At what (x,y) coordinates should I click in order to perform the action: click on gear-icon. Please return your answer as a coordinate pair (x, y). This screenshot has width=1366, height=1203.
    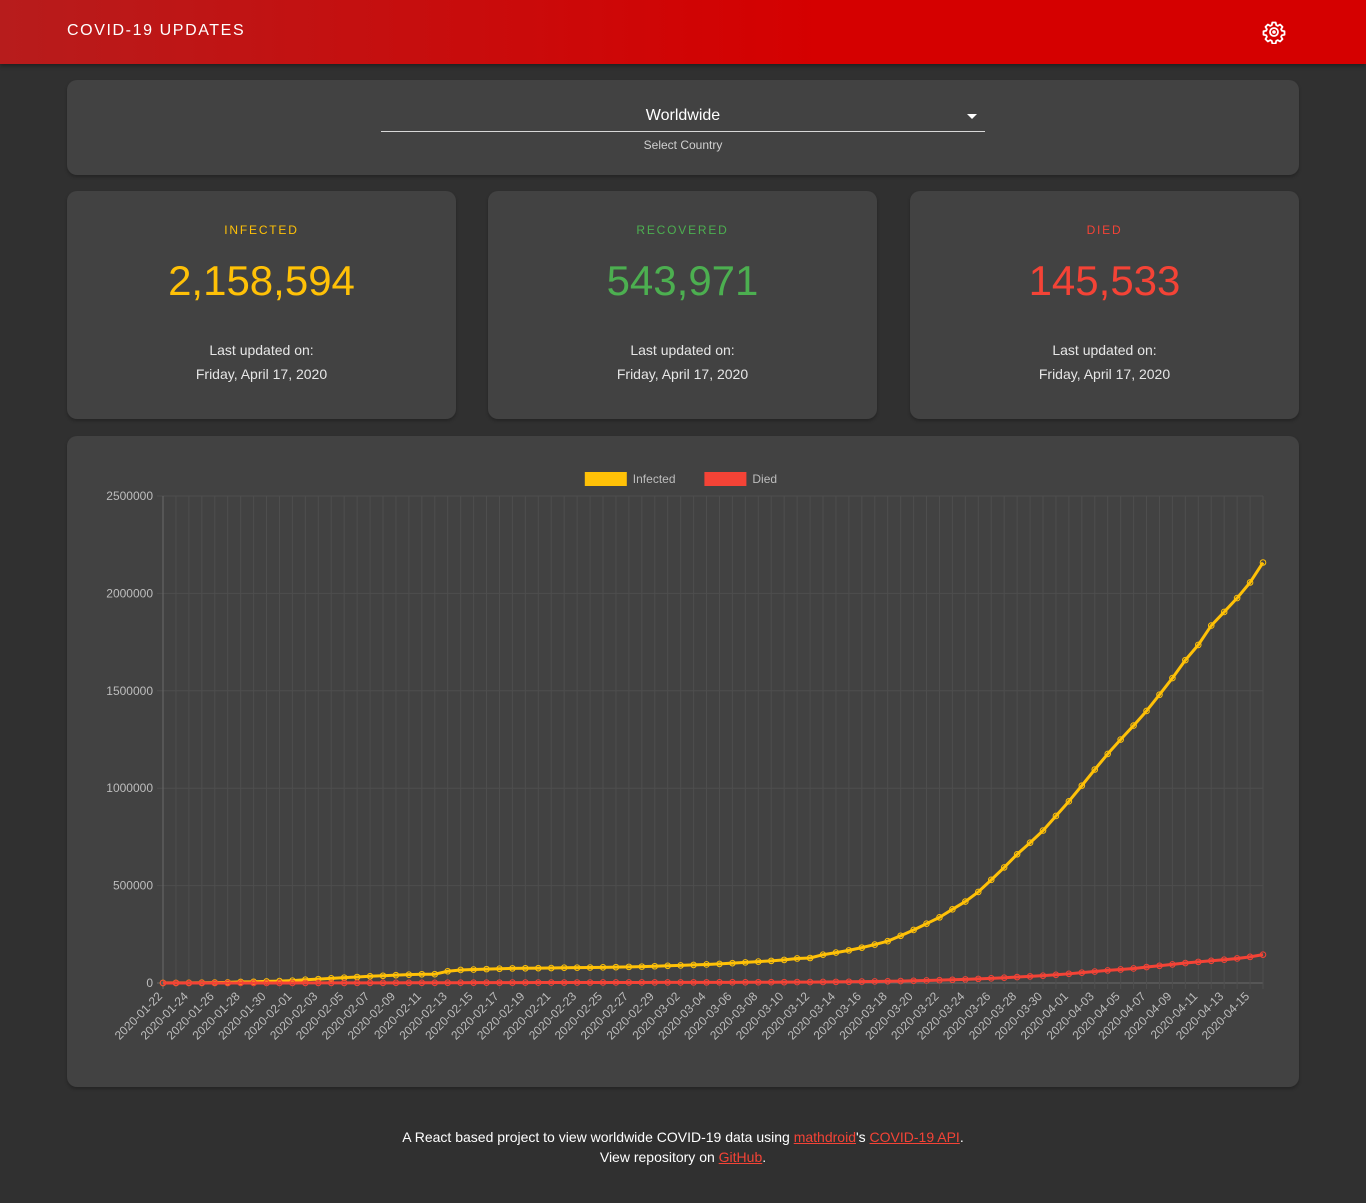
    Looking at the image, I should click on (1274, 32).